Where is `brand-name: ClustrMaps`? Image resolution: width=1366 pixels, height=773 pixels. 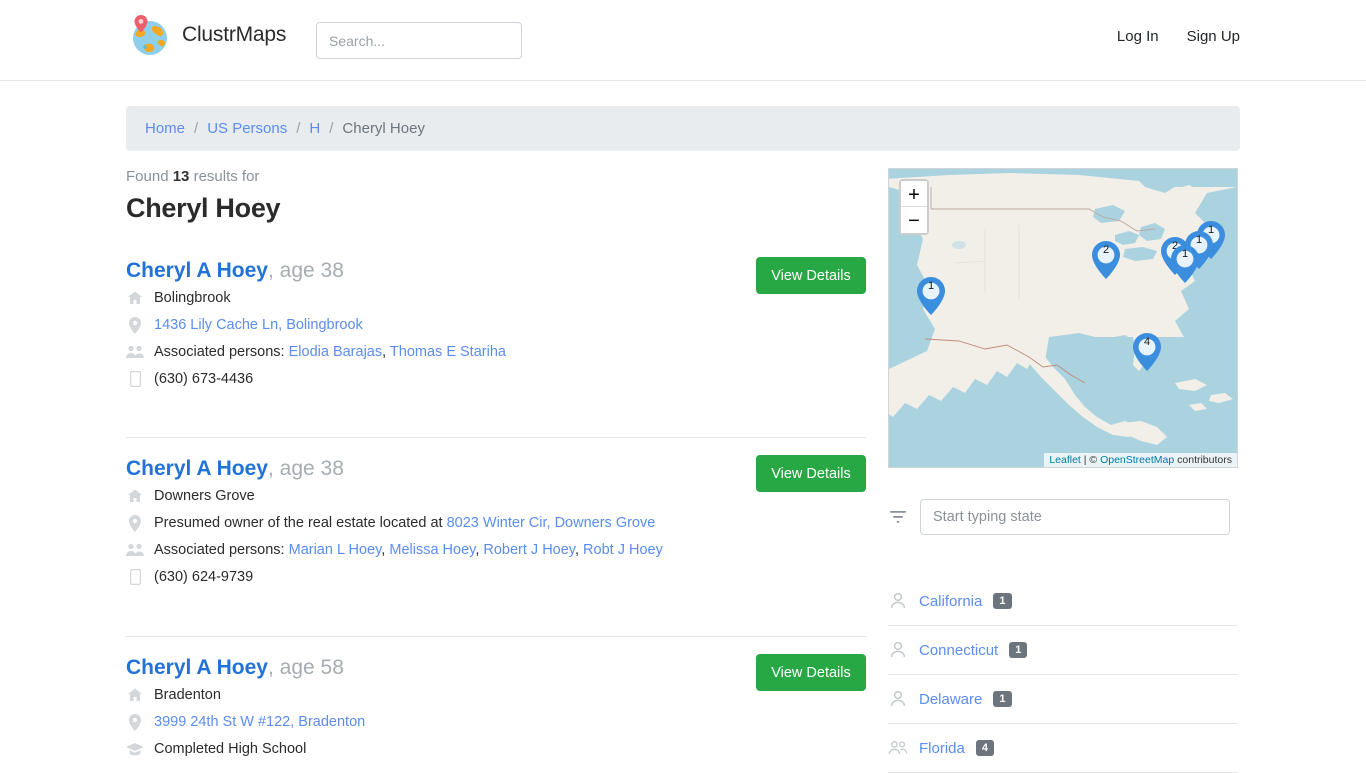
brand-name: ClustrMaps is located at coordinates (234, 34).